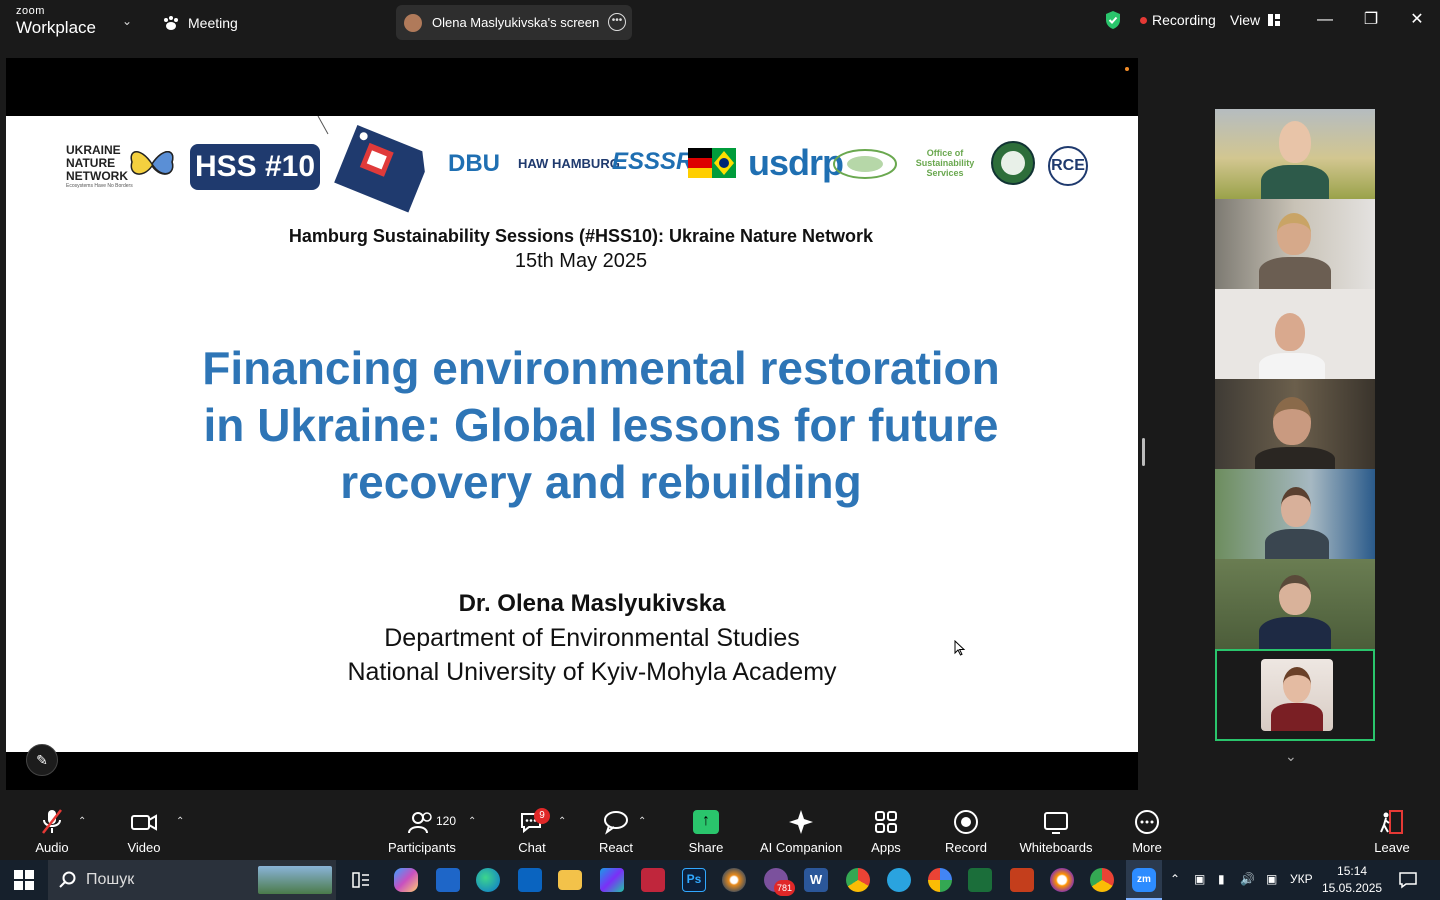 Image resolution: width=1440 pixels, height=900 pixels. What do you see at coordinates (653, 880) in the screenshot?
I see `pdf-reader-icon` at bounding box center [653, 880].